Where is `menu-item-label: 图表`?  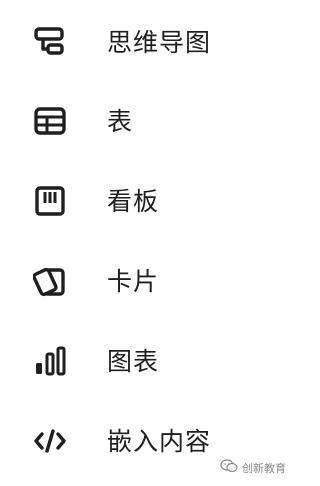 menu-item-label: 图表 is located at coordinates (133, 361).